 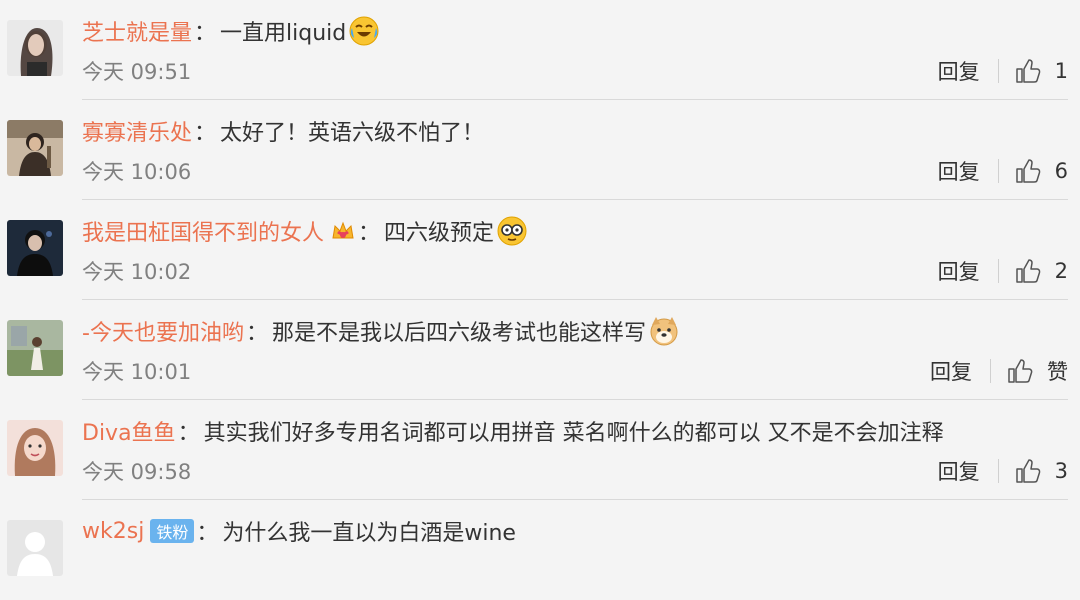 What do you see at coordinates (1041, 71) in the screenshot?
I see `like-button: 1` at bounding box center [1041, 71].